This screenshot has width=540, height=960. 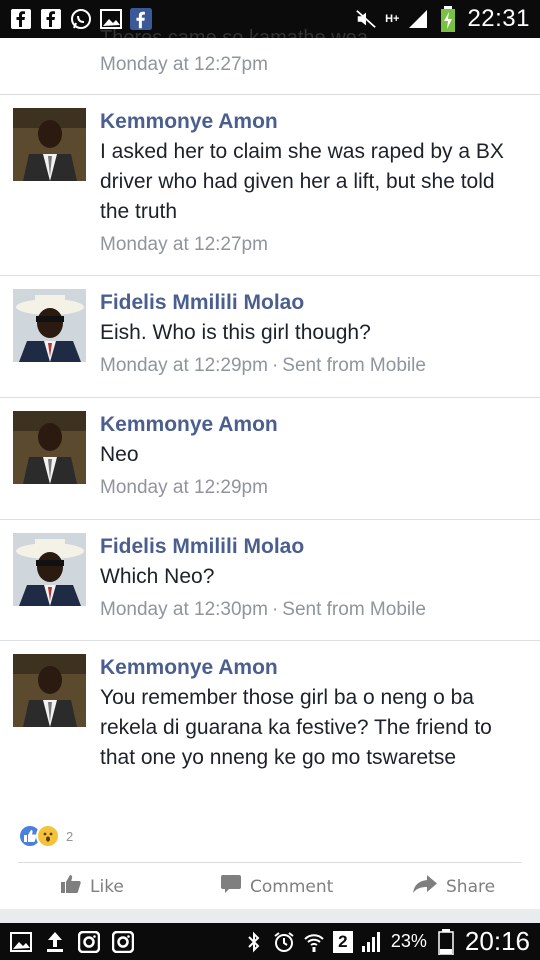 I want to click on comment-button: Comment, so click(x=276, y=886).